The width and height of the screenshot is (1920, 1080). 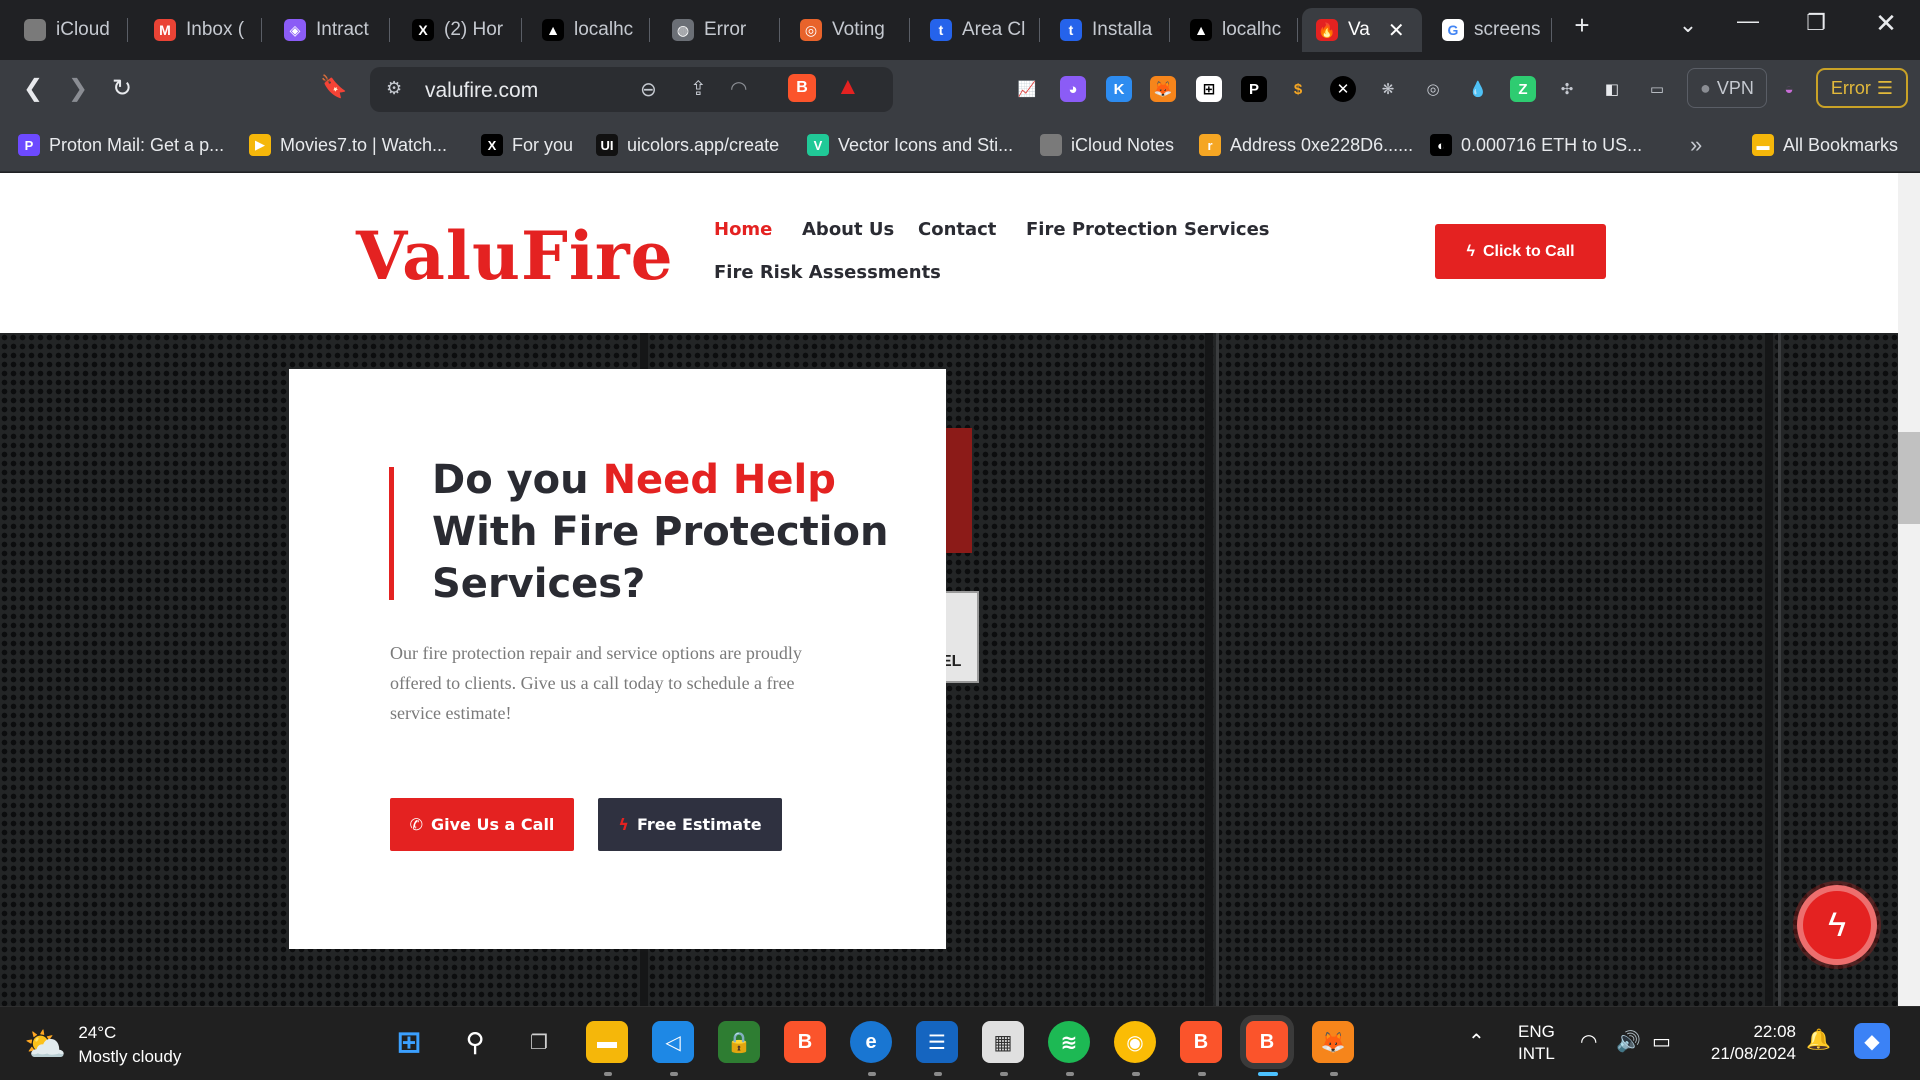 I want to click on file-explorer-icon: ▬, so click(x=607, y=1042).